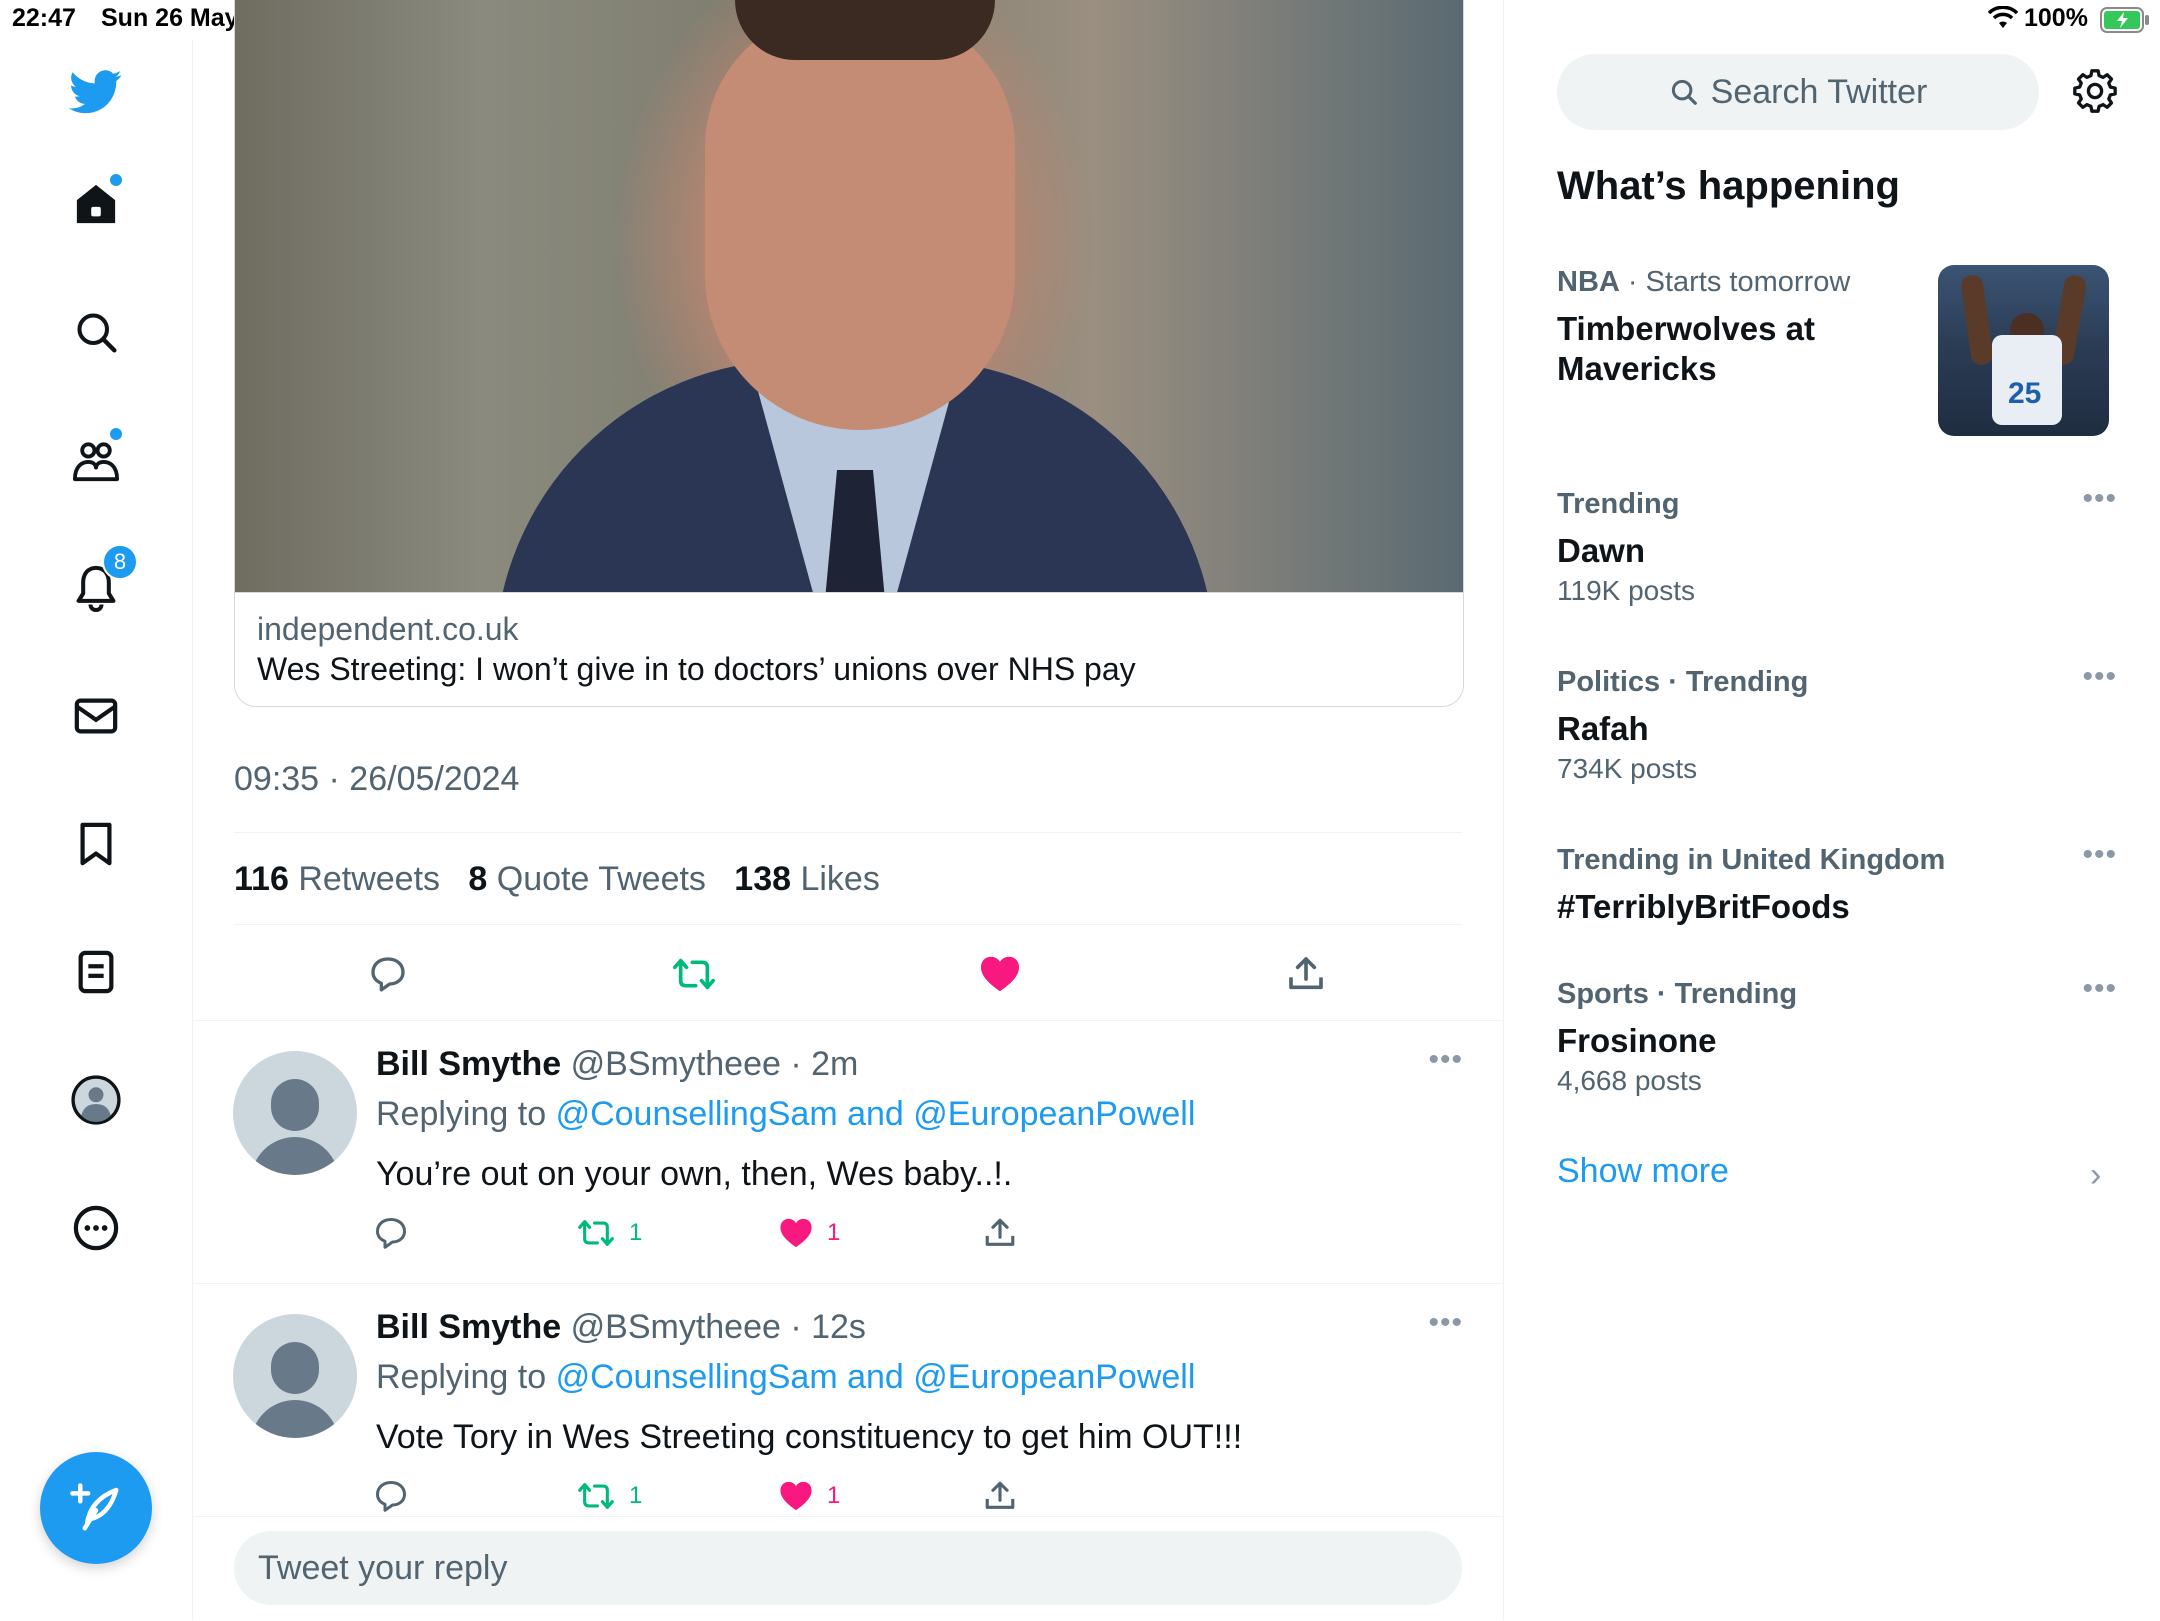 The image size is (2160, 1621). What do you see at coordinates (96, 92) in the screenshot?
I see `twitter-logo-icon` at bounding box center [96, 92].